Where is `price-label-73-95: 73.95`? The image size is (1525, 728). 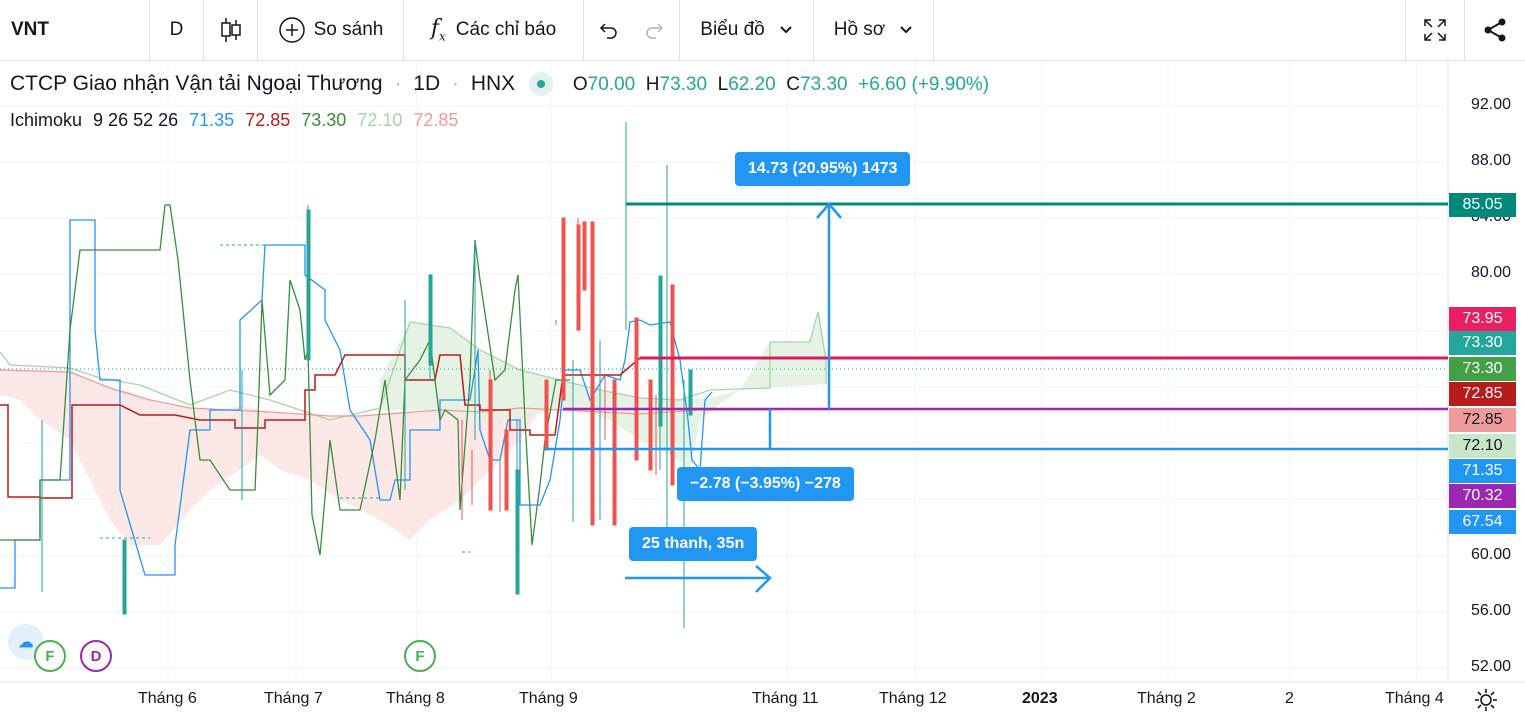 price-label-73-95: 73.95 is located at coordinates (1482, 319).